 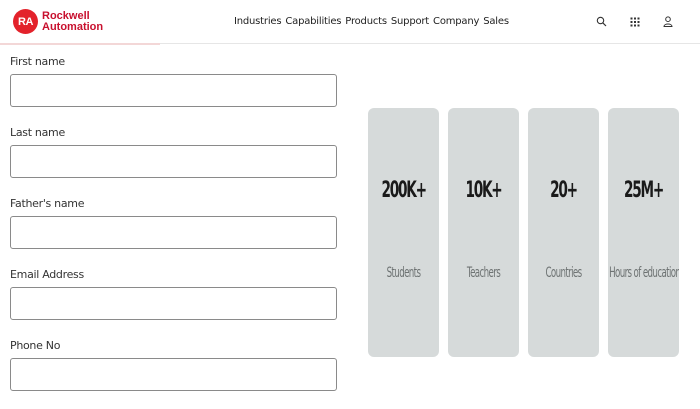 I want to click on logo-text-line2: Automation, so click(x=73, y=26).